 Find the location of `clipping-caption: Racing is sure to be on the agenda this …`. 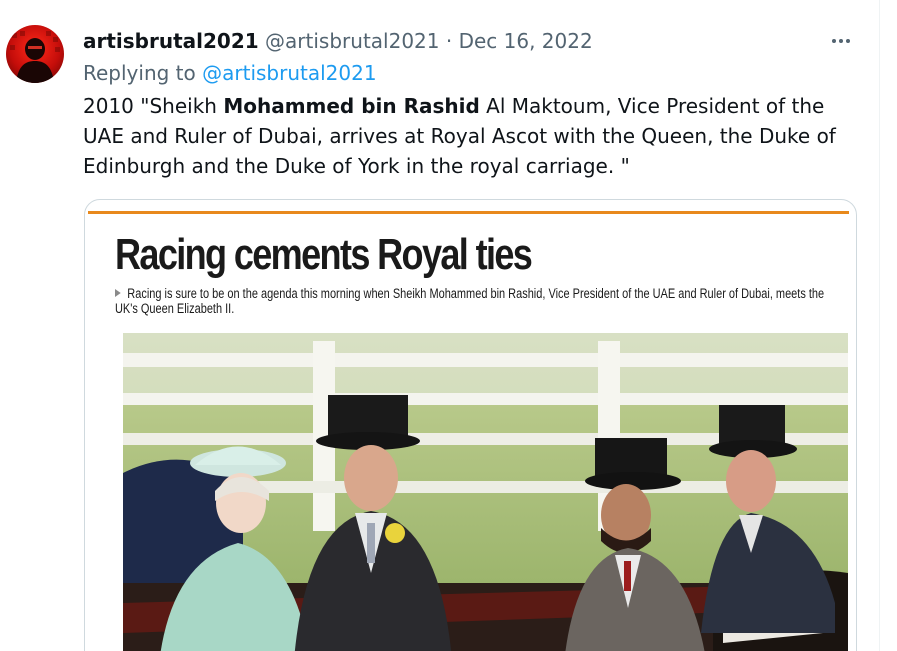

clipping-caption: Racing is sure to be on the agenda this … is located at coordinates (480, 301).